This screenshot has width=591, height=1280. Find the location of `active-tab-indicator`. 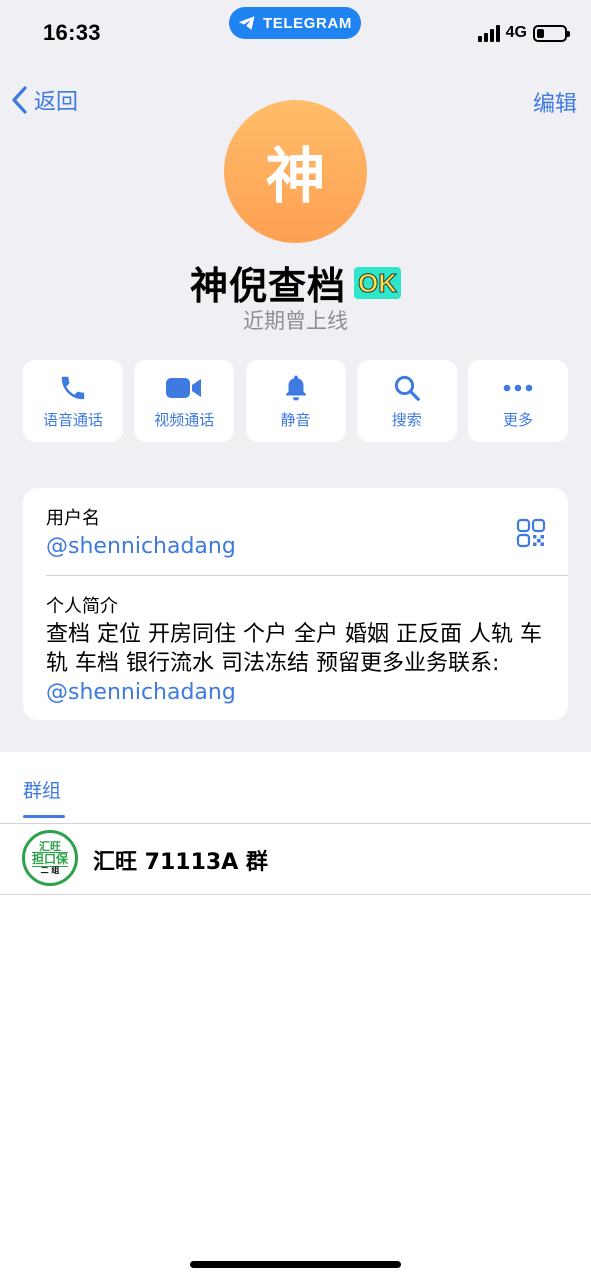

active-tab-indicator is located at coordinates (44, 816).